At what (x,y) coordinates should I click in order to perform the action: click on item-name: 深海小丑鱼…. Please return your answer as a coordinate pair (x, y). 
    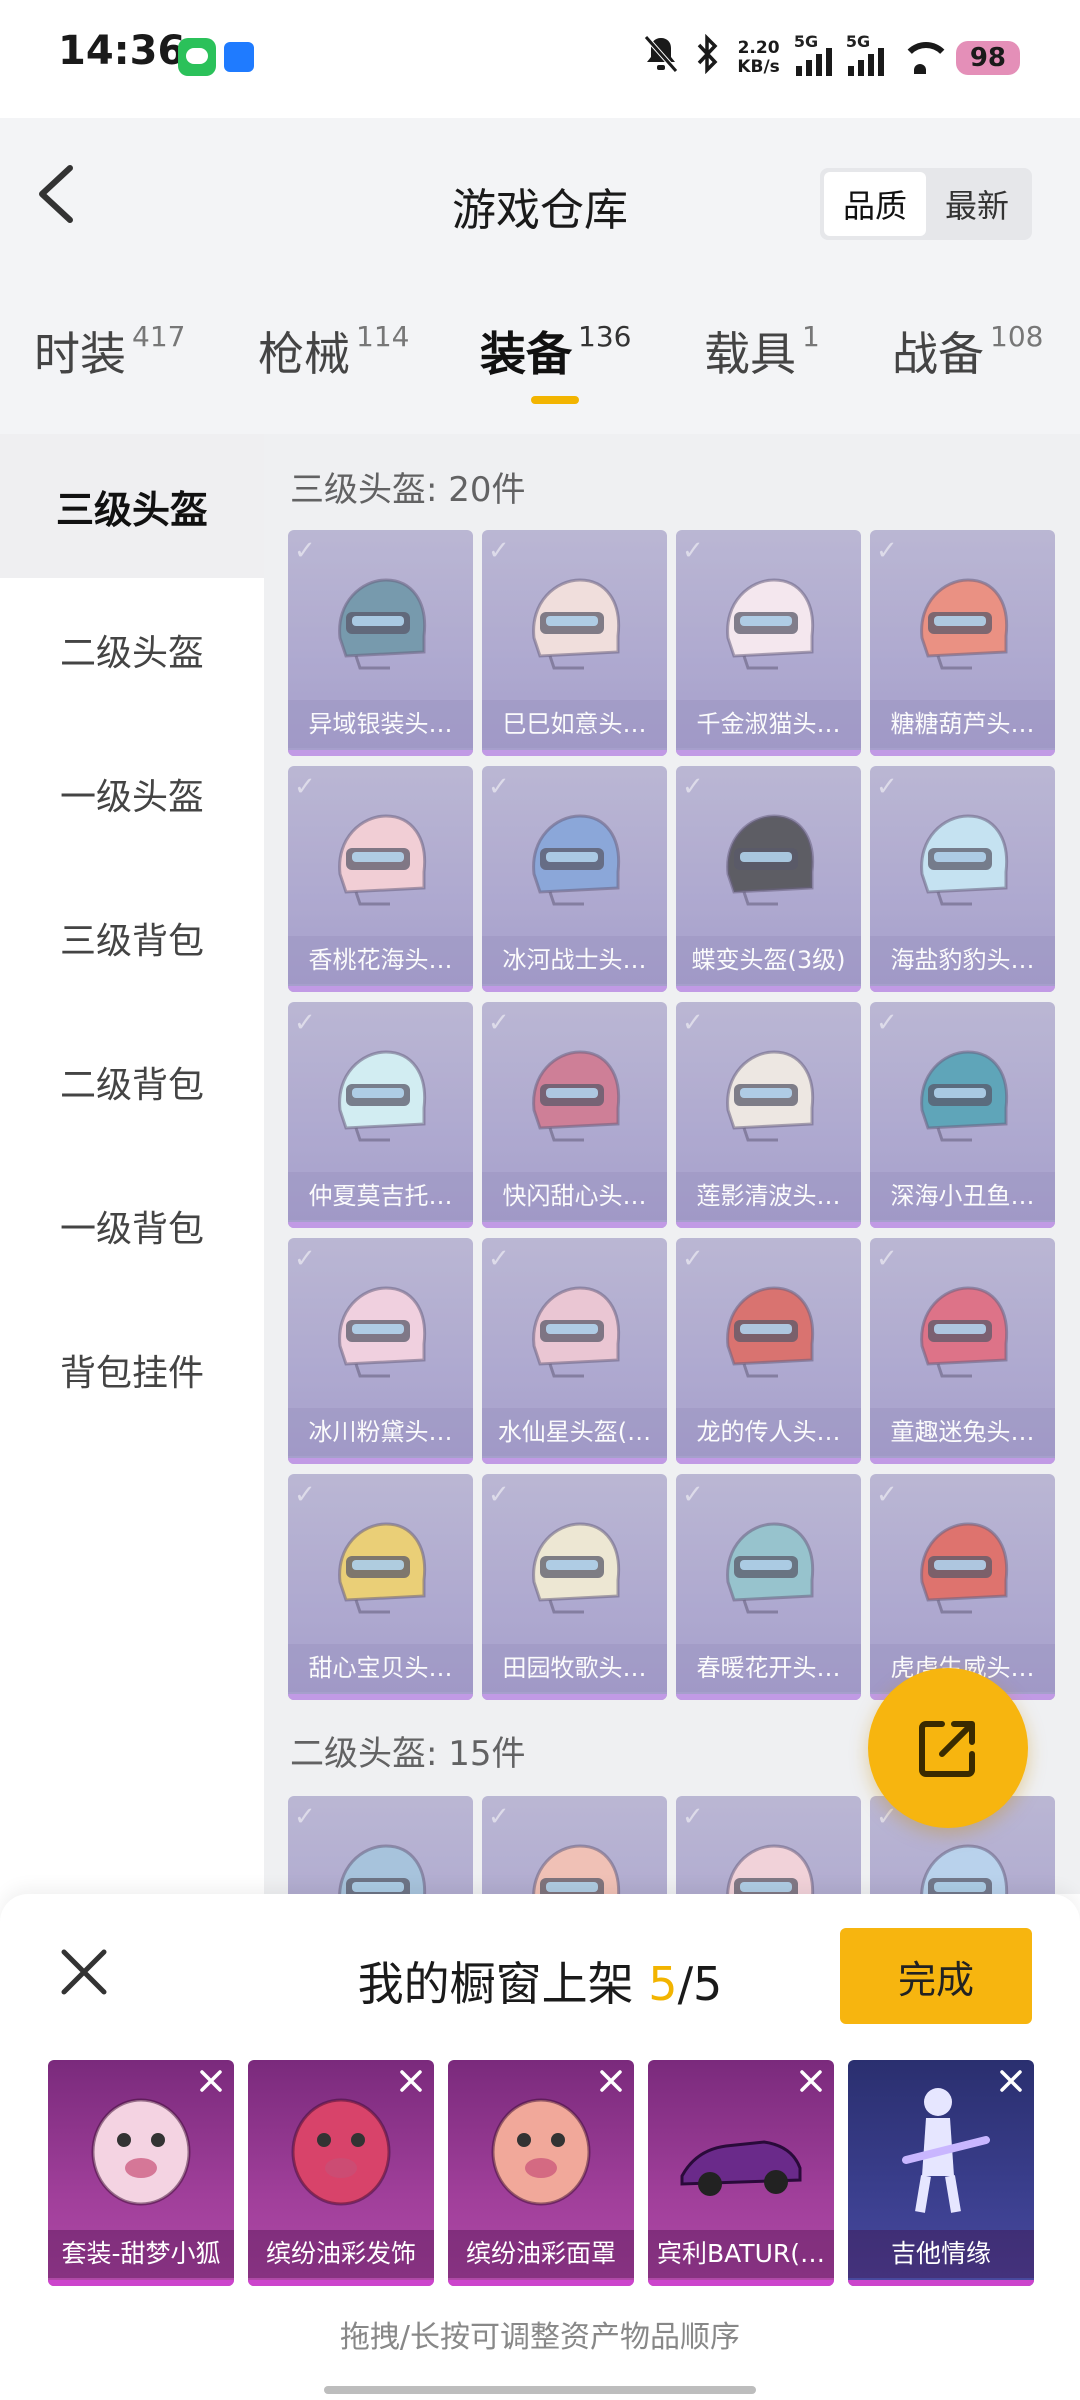
    Looking at the image, I should click on (962, 1196).